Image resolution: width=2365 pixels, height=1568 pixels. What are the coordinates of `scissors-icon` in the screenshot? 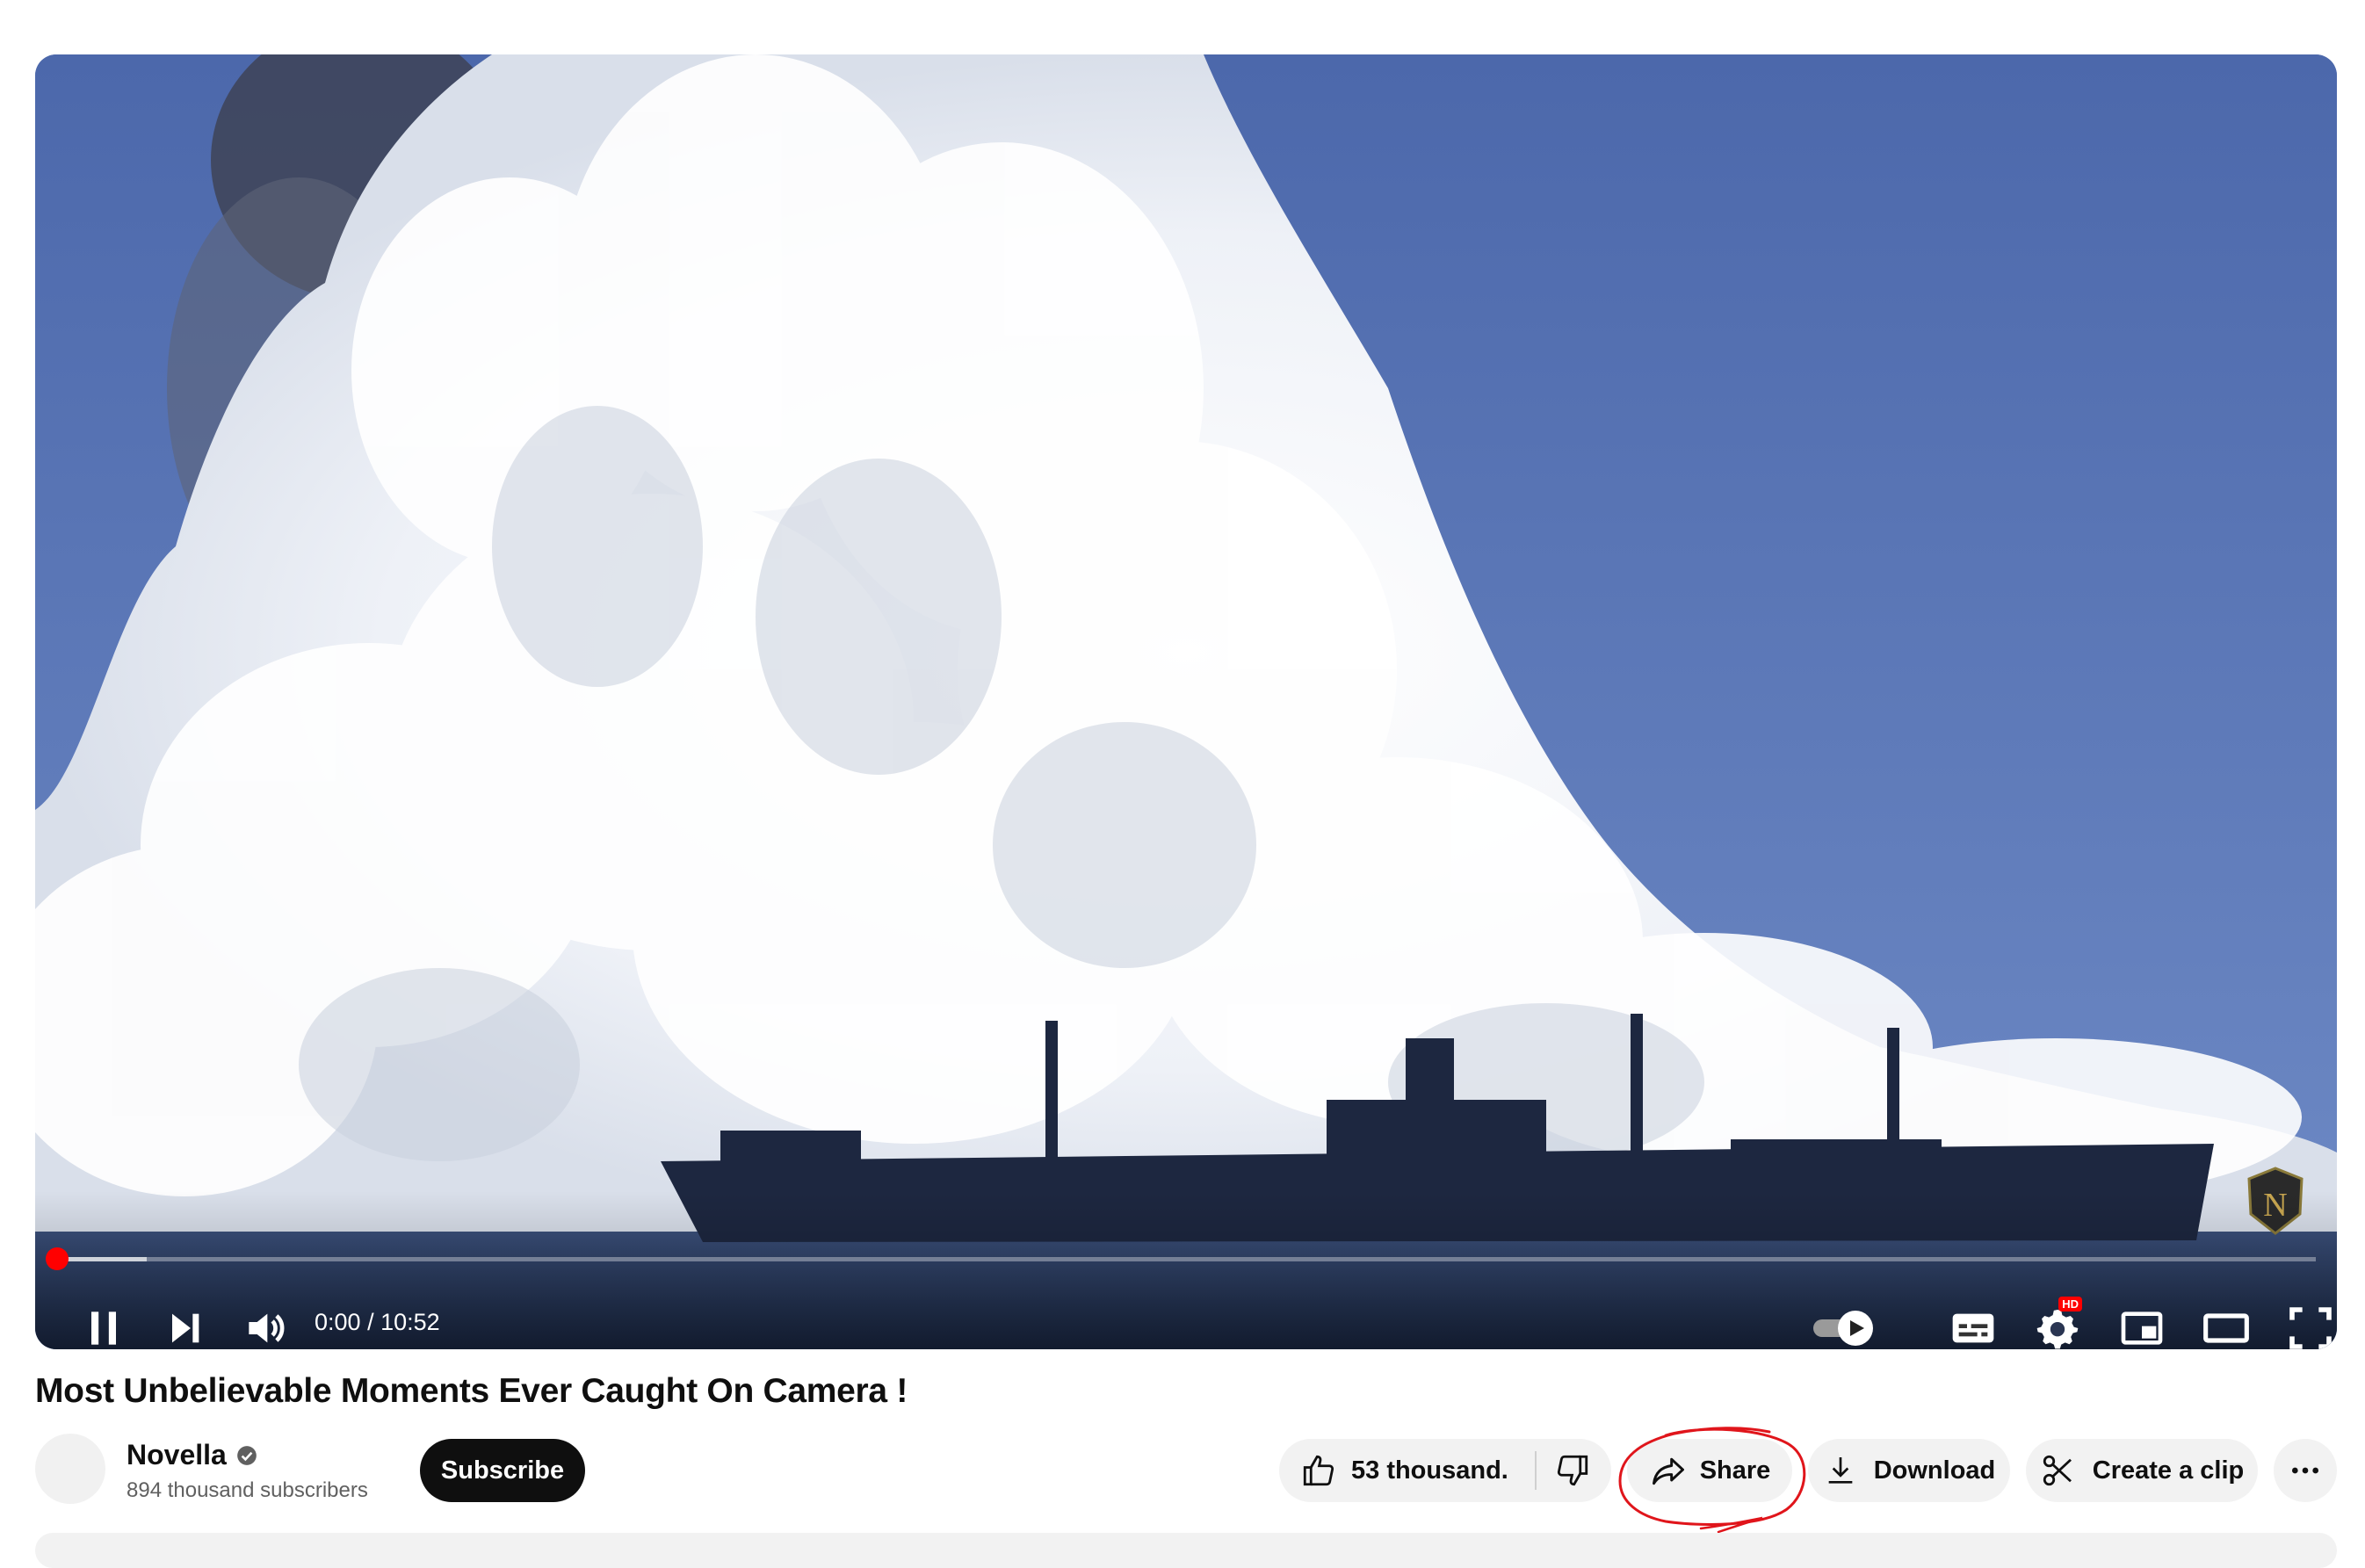 It's located at (2058, 1470).